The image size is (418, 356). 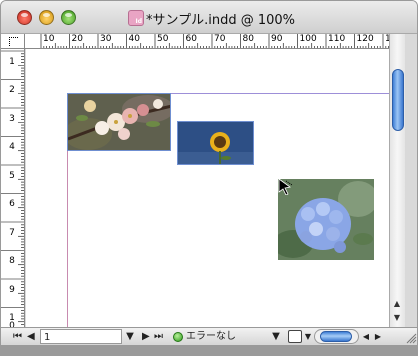 I want to click on h-ruler-label: 120, so click(x=365, y=39).